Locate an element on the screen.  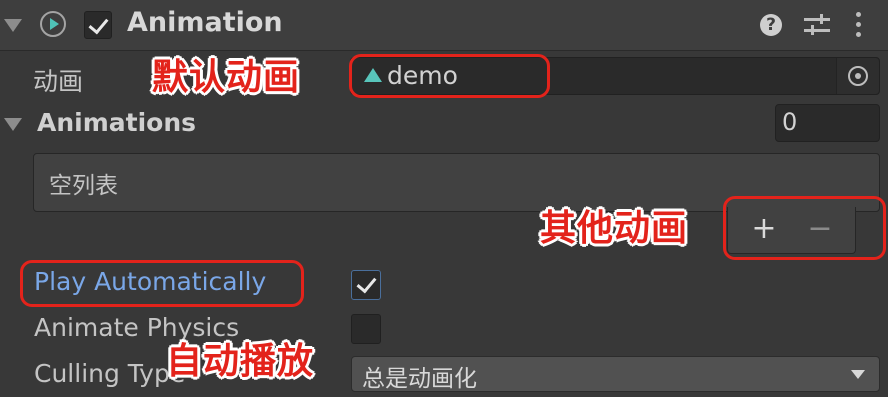
culling-type-value: 总是动画化 is located at coordinates (419, 379).